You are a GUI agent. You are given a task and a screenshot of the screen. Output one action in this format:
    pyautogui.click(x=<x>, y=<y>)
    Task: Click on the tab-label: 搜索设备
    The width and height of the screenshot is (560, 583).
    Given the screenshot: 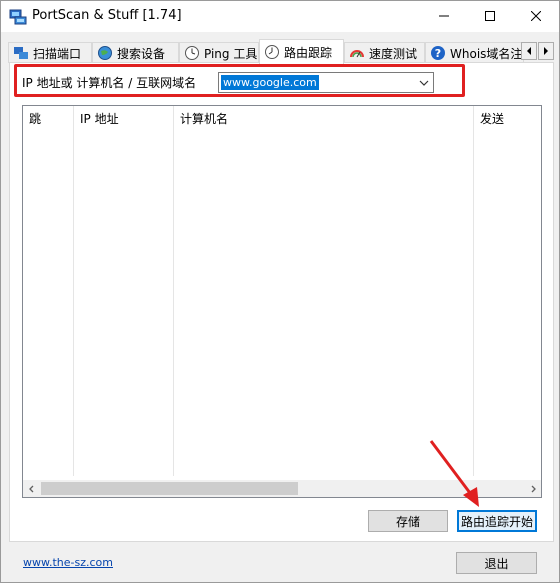 What is the action you would take?
    pyautogui.click(x=141, y=53)
    